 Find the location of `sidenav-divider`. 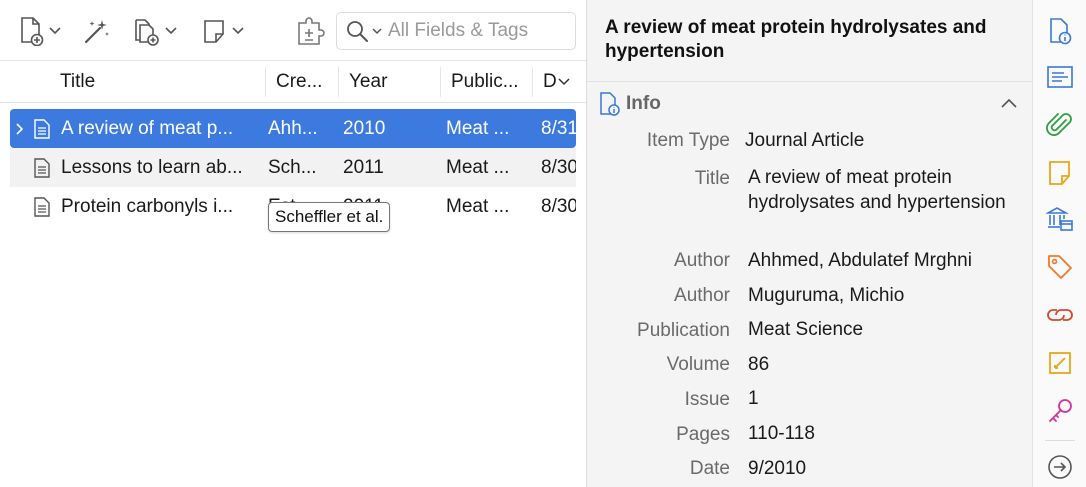

sidenav-divider is located at coordinates (1060, 440).